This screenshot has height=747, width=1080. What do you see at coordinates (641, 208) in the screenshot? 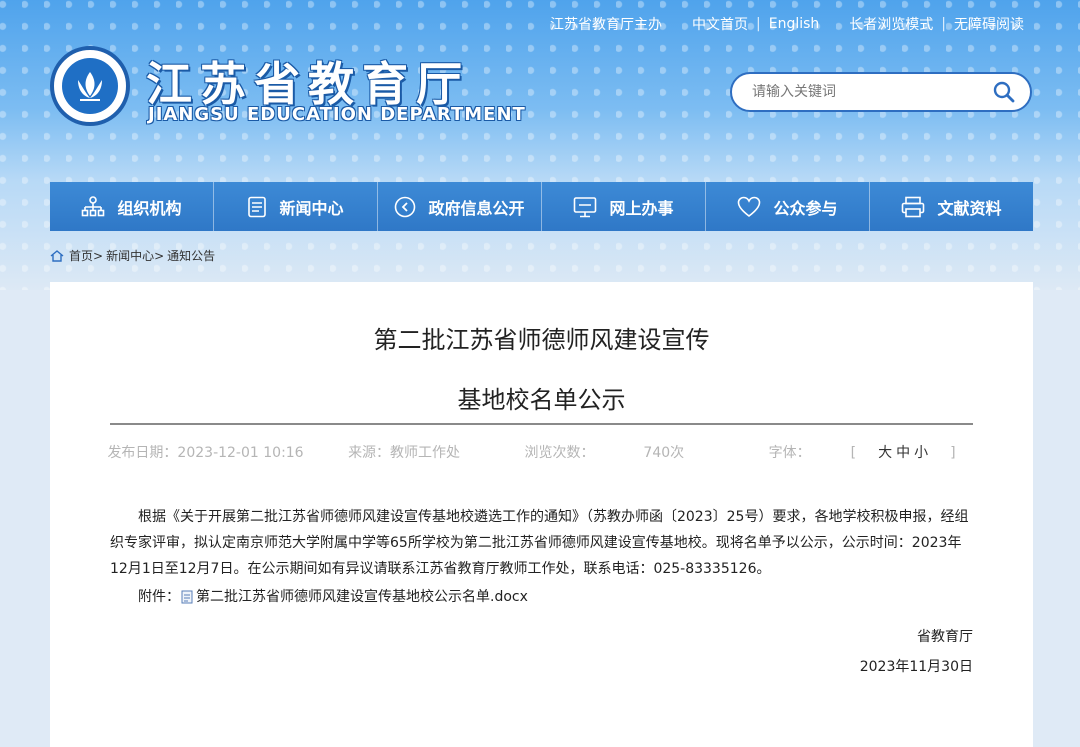
I see `nav-label: 网上办事` at bounding box center [641, 208].